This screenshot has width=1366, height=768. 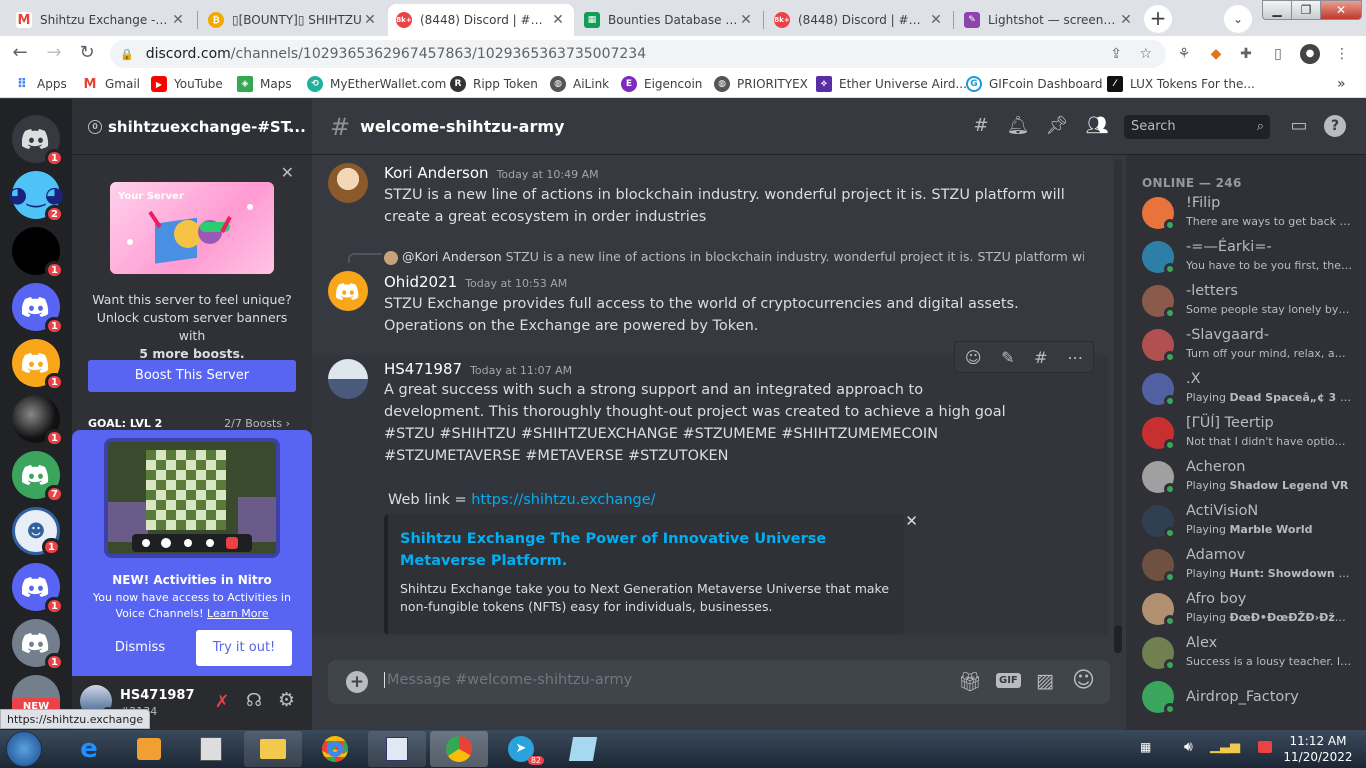 I want to click on remove-embed-icon: ✕, so click(x=911, y=521).